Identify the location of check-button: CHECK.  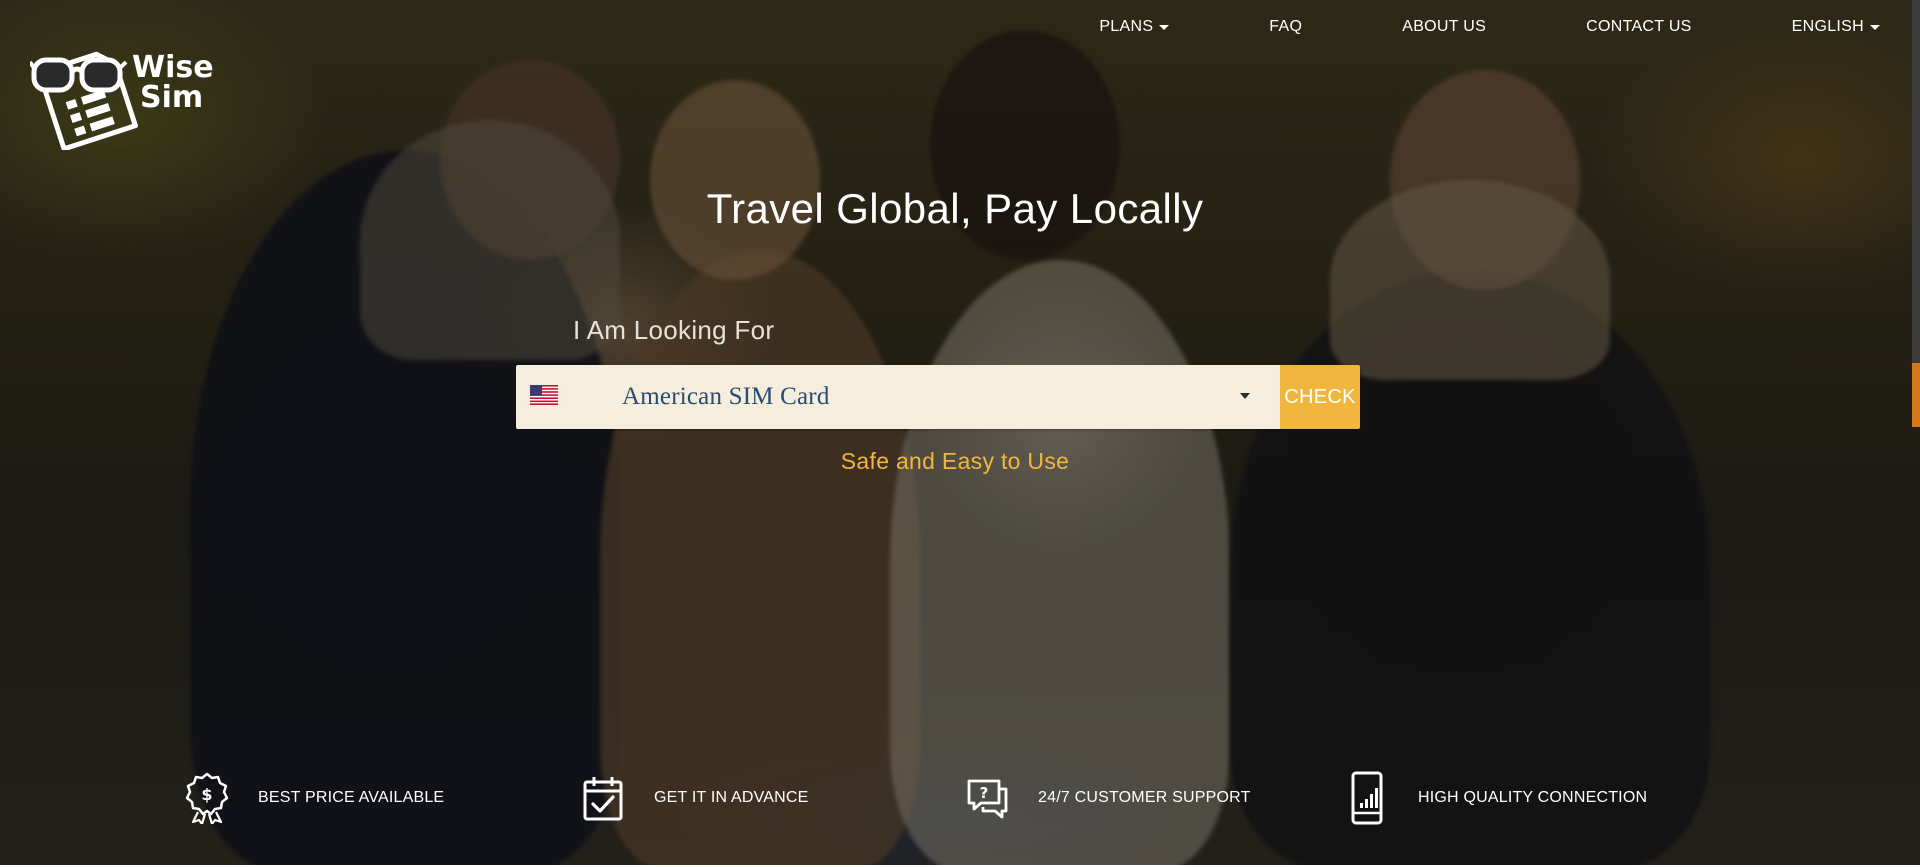
(1320, 397).